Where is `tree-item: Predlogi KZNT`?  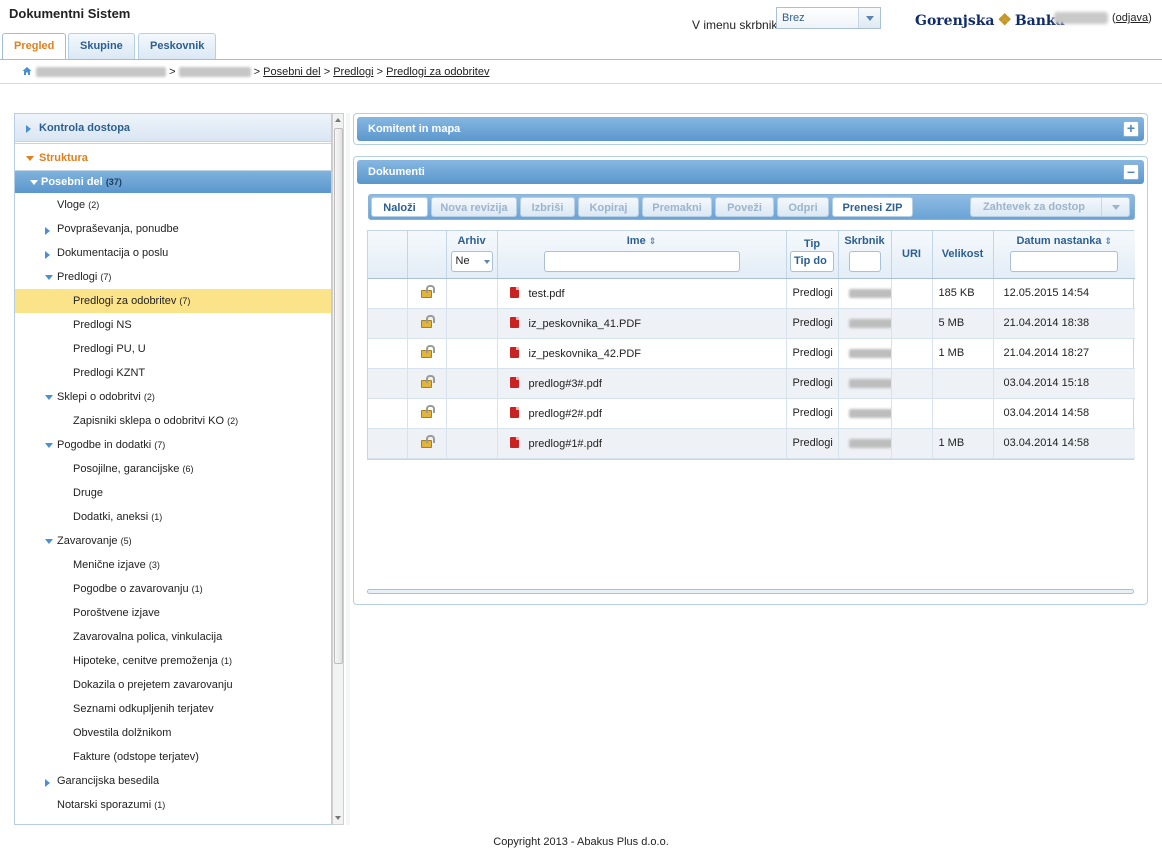
tree-item: Predlogi KZNT is located at coordinates (173, 373).